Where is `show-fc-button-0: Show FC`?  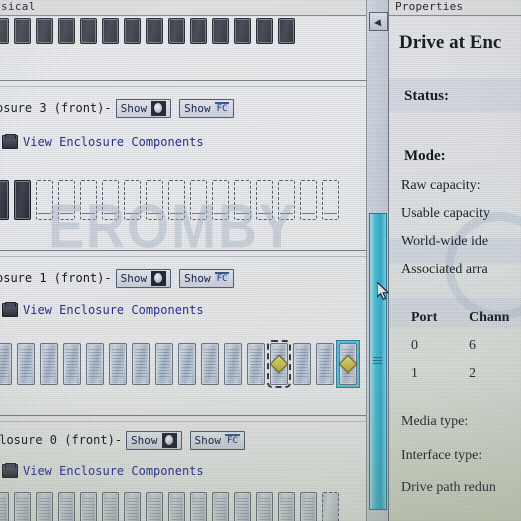 show-fc-button-0: Show FC is located at coordinates (217, 440).